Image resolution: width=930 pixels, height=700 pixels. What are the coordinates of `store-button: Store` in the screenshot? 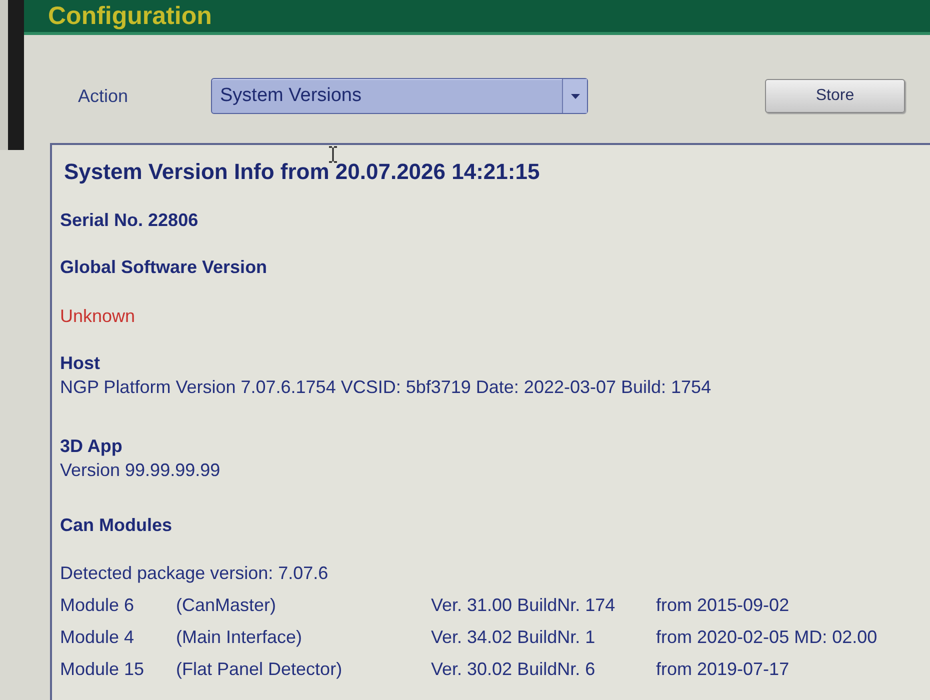 It's located at (835, 96).